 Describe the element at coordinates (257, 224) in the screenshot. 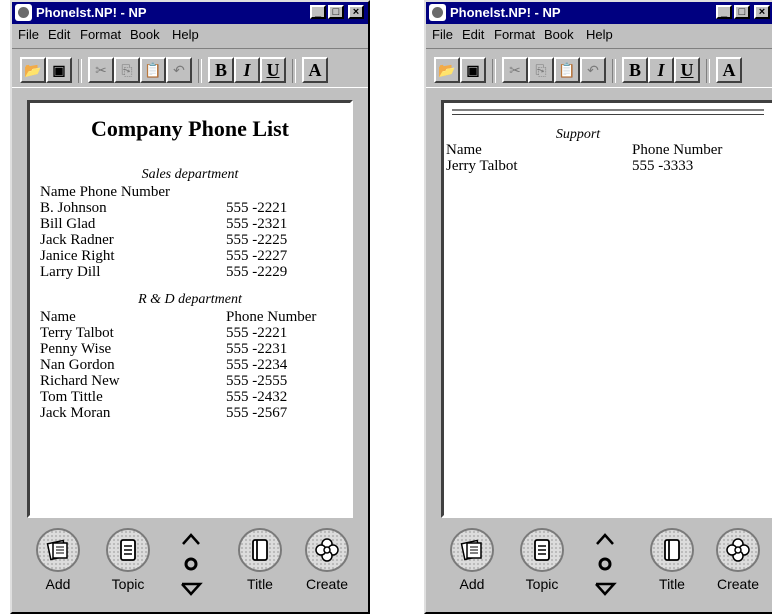

I see `phone-number: 555 -2321` at that location.